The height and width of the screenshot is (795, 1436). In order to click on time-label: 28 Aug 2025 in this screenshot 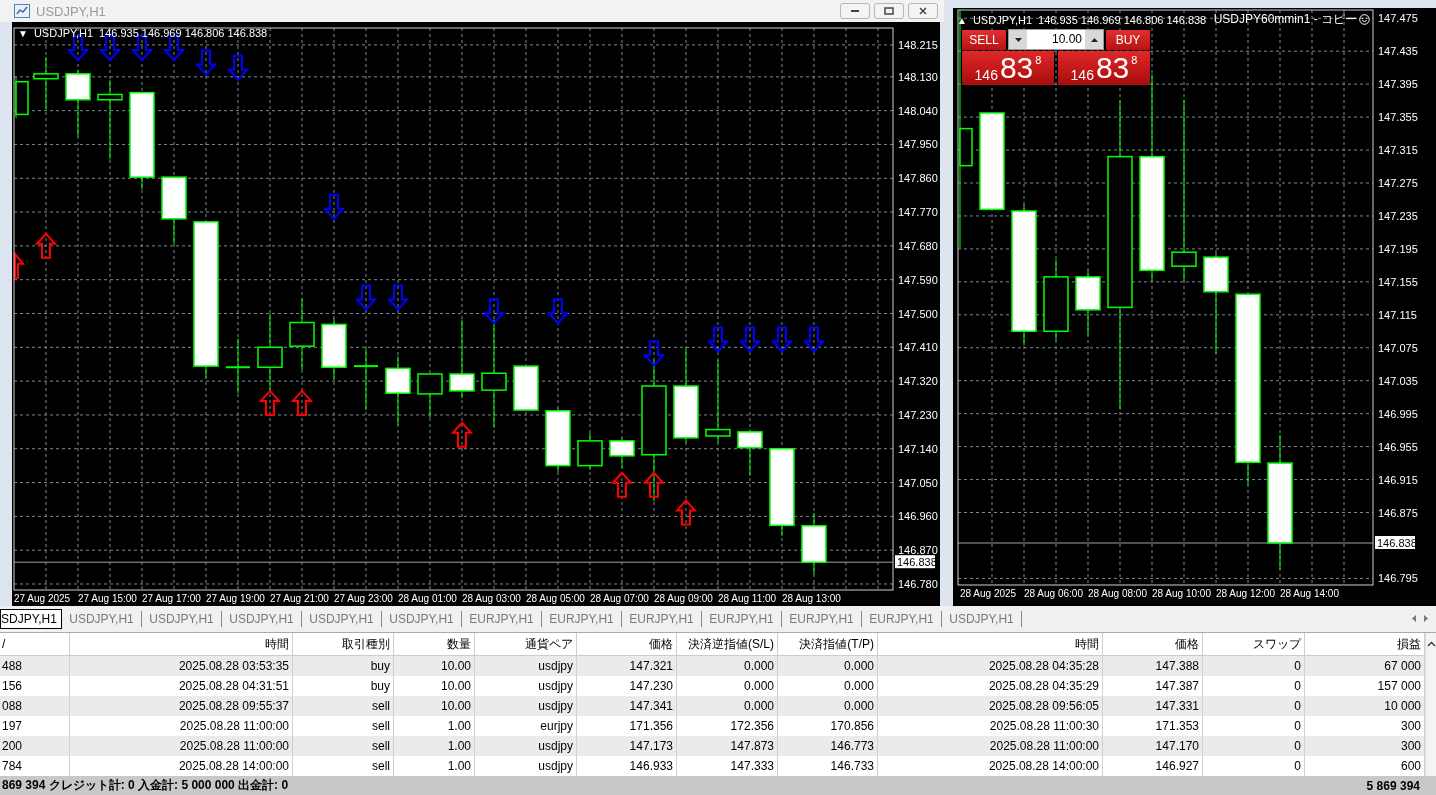, I will do `click(988, 593)`.